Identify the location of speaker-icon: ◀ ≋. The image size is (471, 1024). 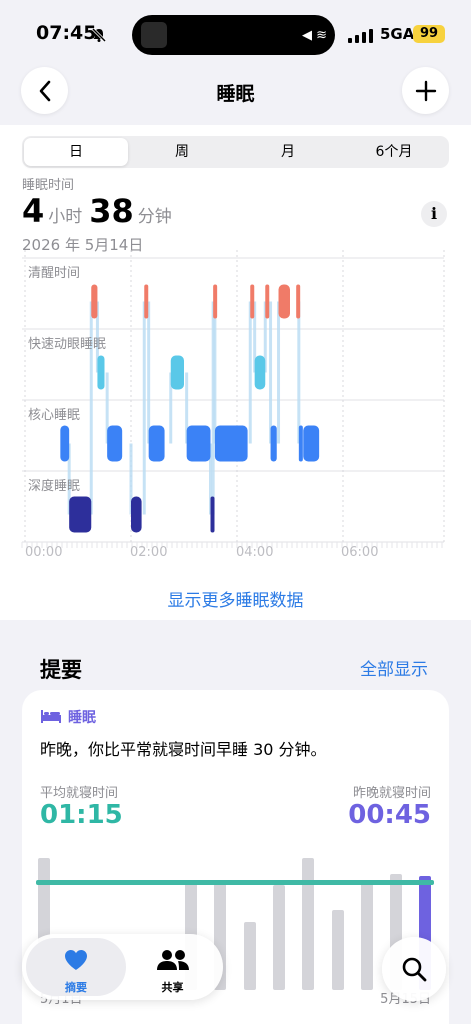
(315, 35).